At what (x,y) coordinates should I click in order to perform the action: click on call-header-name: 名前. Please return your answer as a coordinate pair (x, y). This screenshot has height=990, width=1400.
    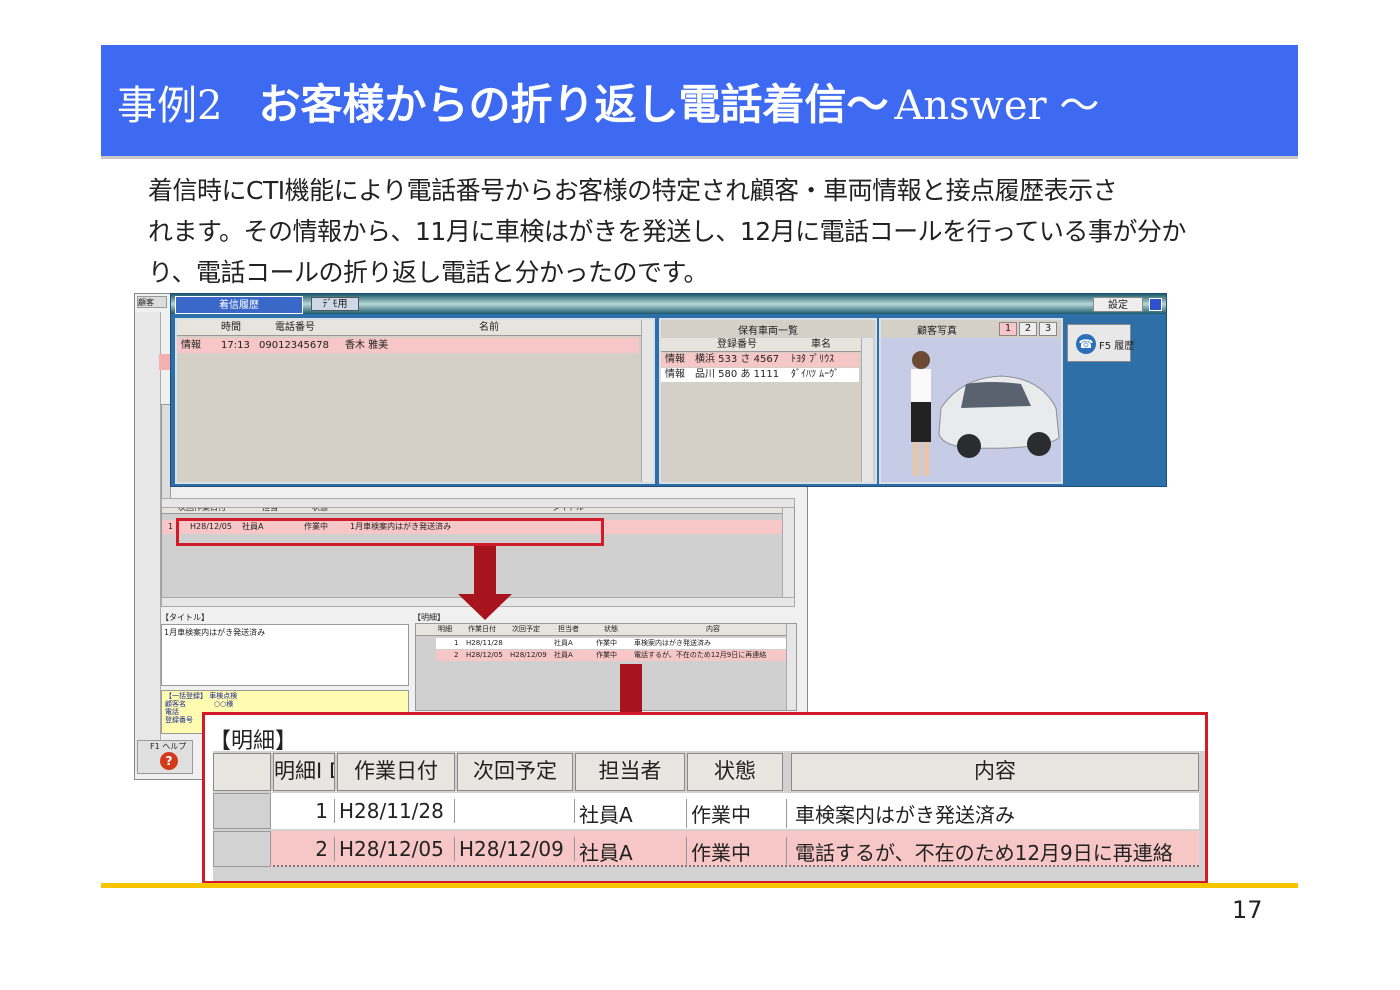
    Looking at the image, I should click on (489, 327).